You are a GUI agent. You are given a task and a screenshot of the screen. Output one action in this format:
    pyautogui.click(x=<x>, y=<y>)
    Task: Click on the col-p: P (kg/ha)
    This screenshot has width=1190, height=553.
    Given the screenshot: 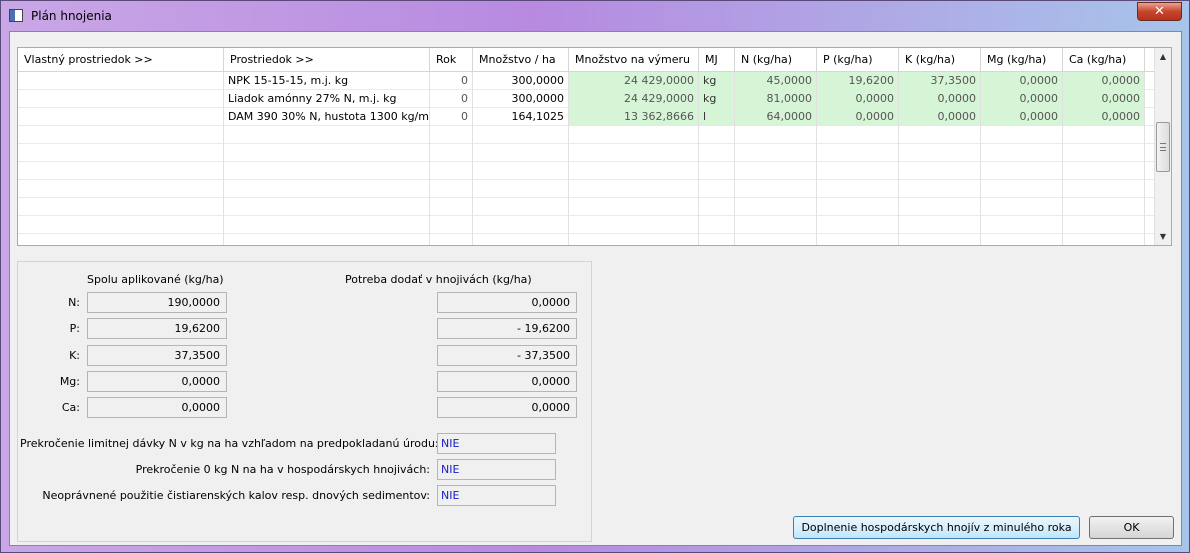 What is the action you would take?
    pyautogui.click(x=858, y=60)
    